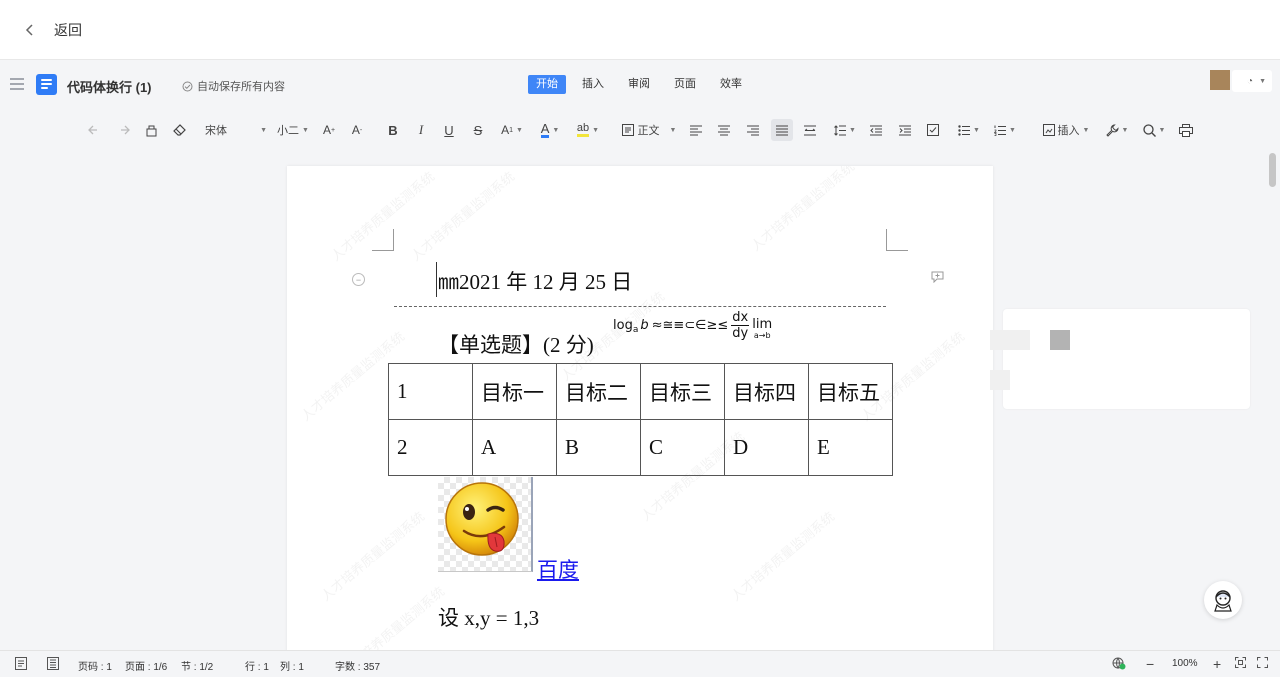 The height and width of the screenshot is (677, 1280). What do you see at coordinates (627, 130) in the screenshot?
I see `style-icon` at bounding box center [627, 130].